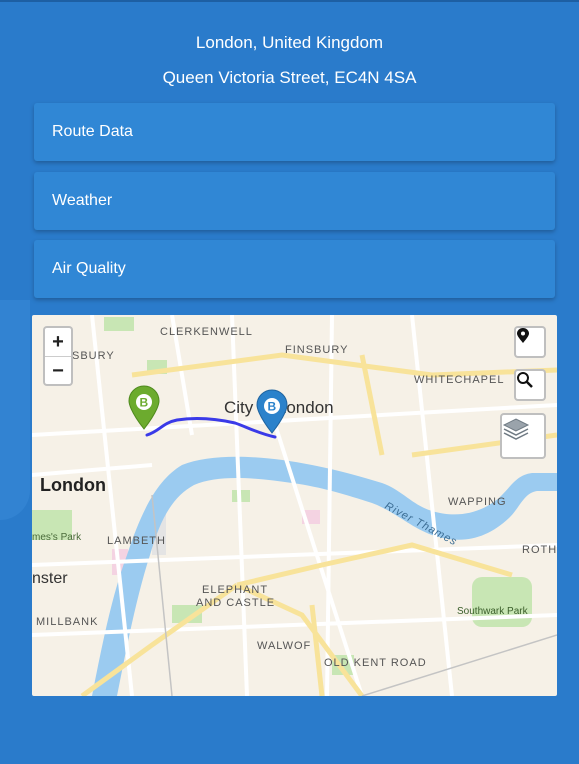 This screenshot has width=579, height=764. I want to click on label-london: London, so click(73, 485).